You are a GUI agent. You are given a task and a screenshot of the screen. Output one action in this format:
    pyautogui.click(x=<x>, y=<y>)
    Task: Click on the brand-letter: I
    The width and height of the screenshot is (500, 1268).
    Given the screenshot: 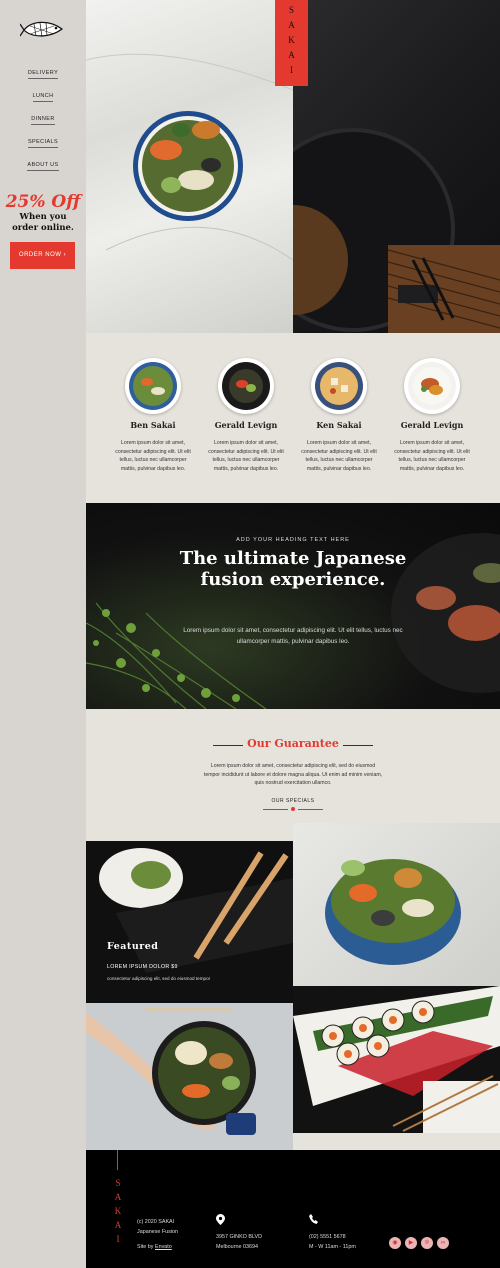 What is the action you would take?
    pyautogui.click(x=291, y=70)
    